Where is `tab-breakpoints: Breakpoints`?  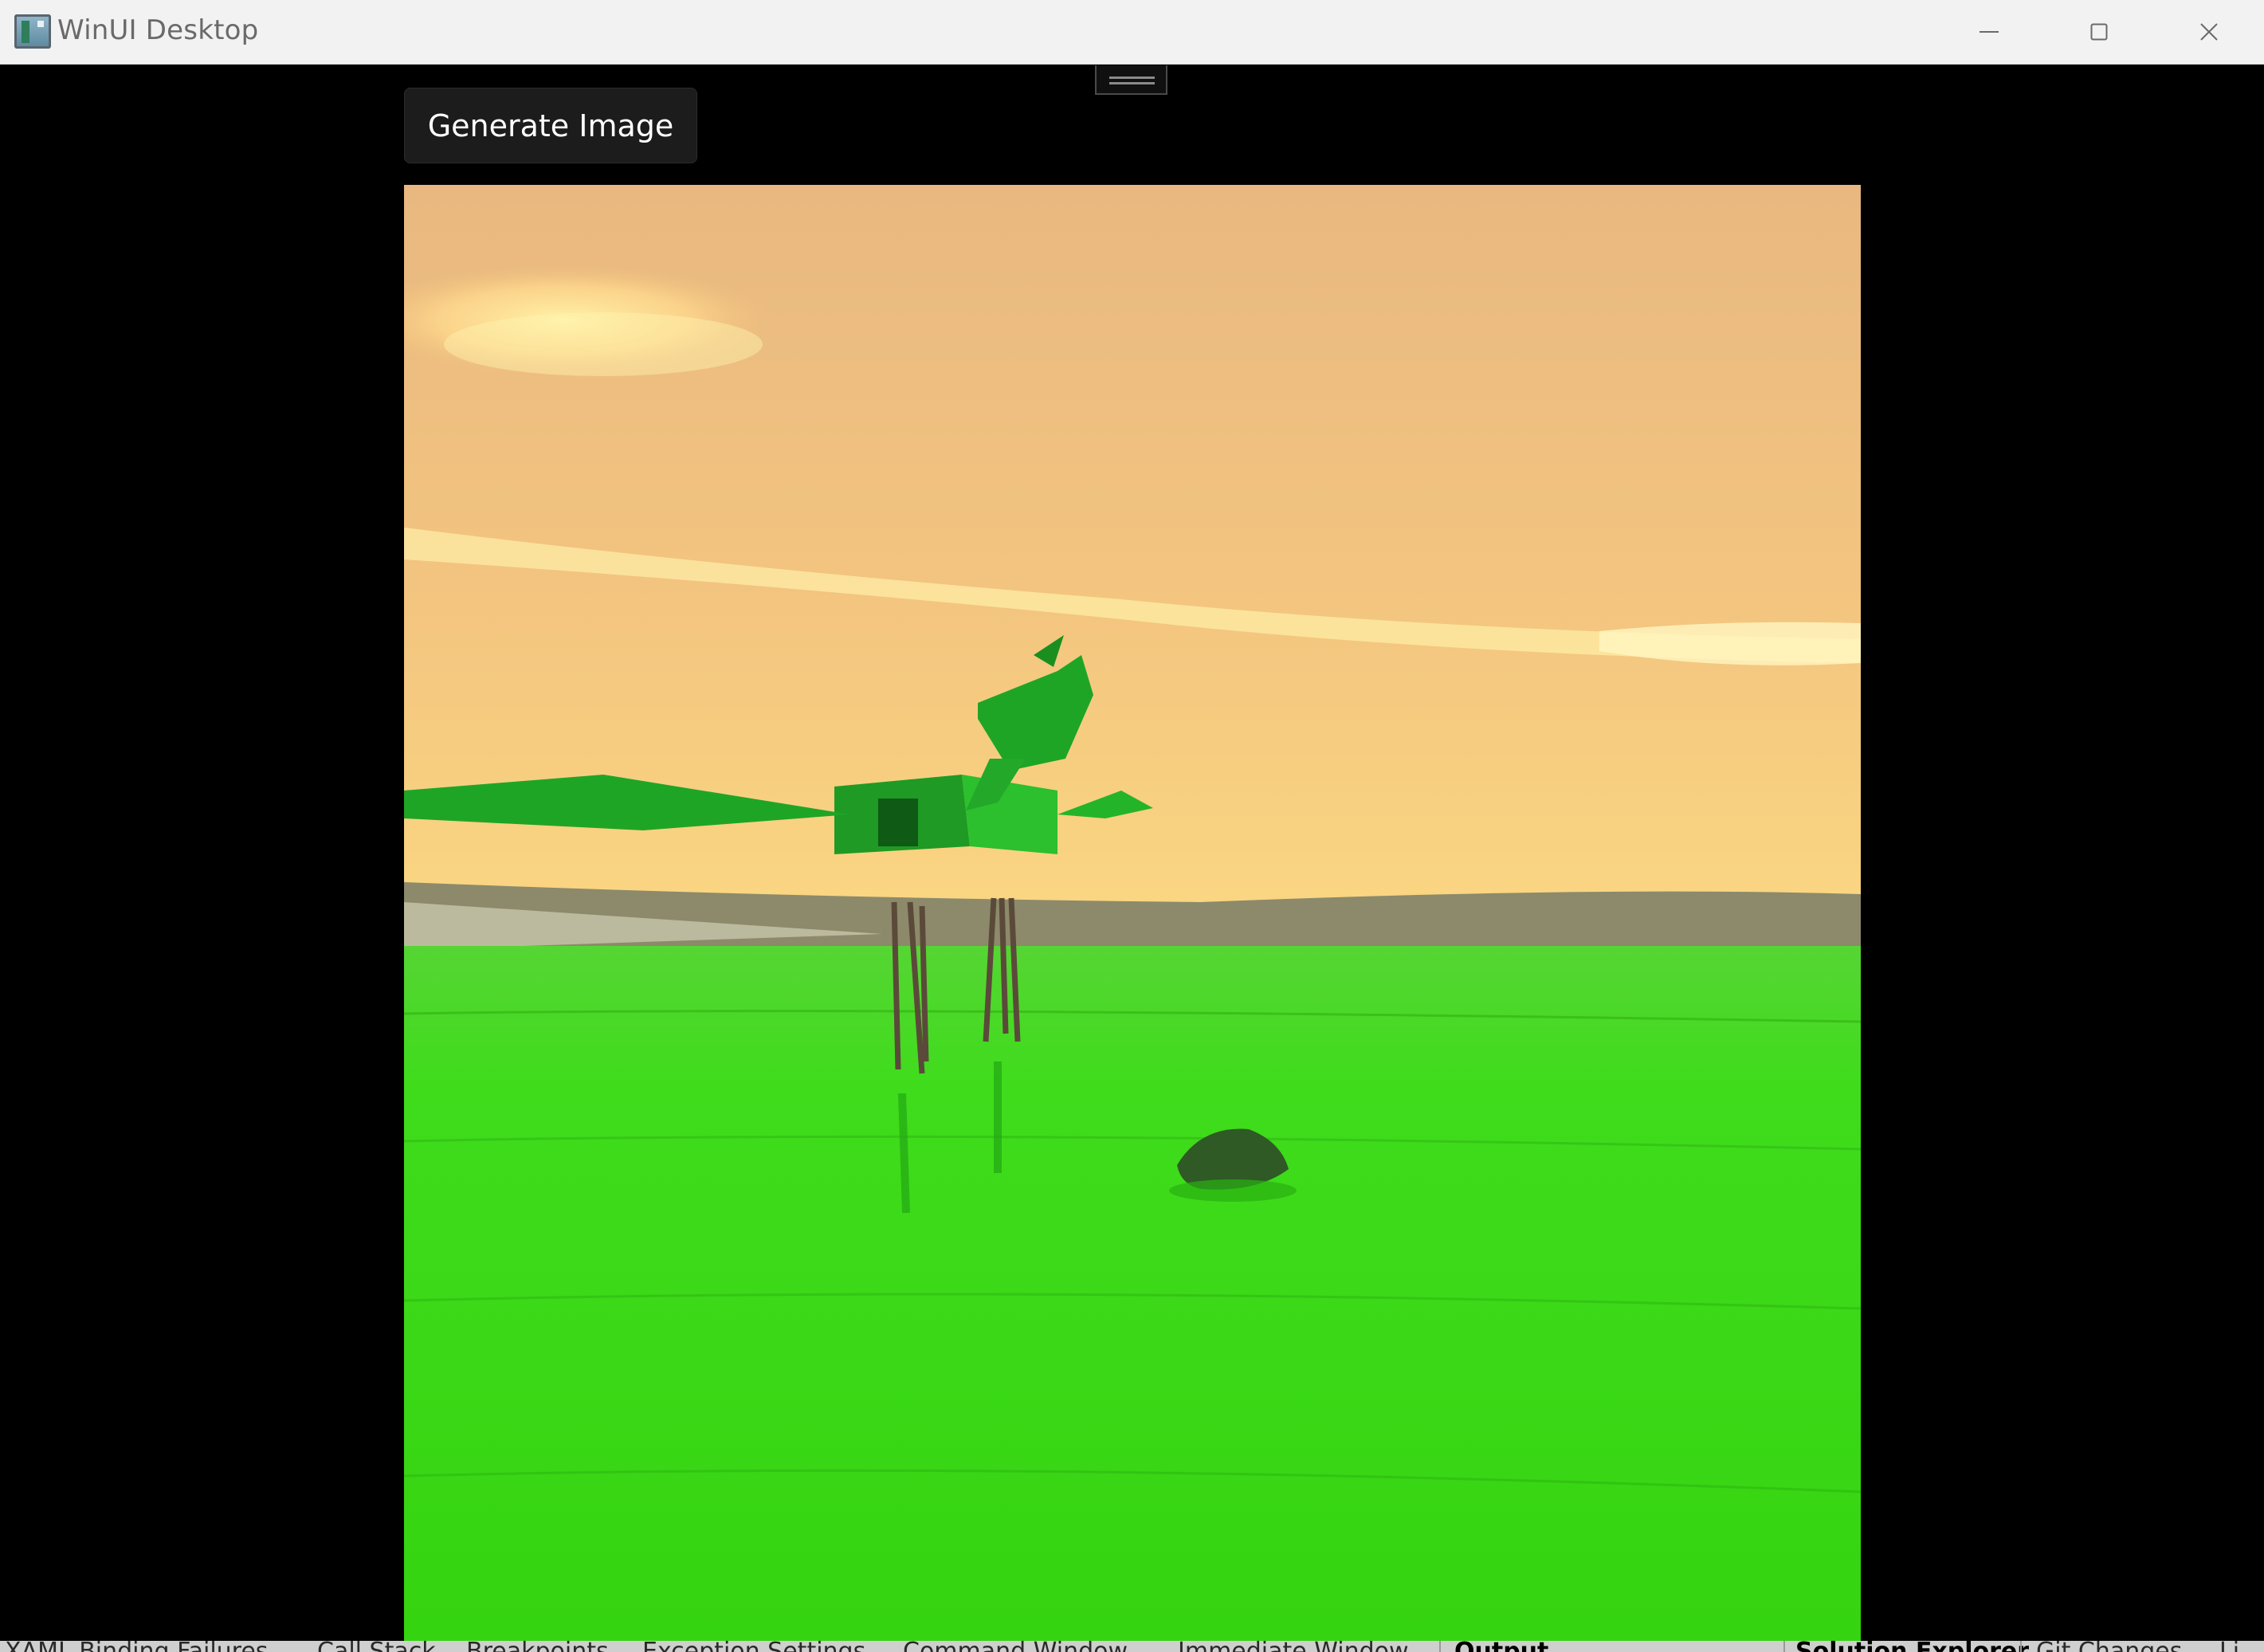 tab-breakpoints: Breakpoints is located at coordinates (538, 1646).